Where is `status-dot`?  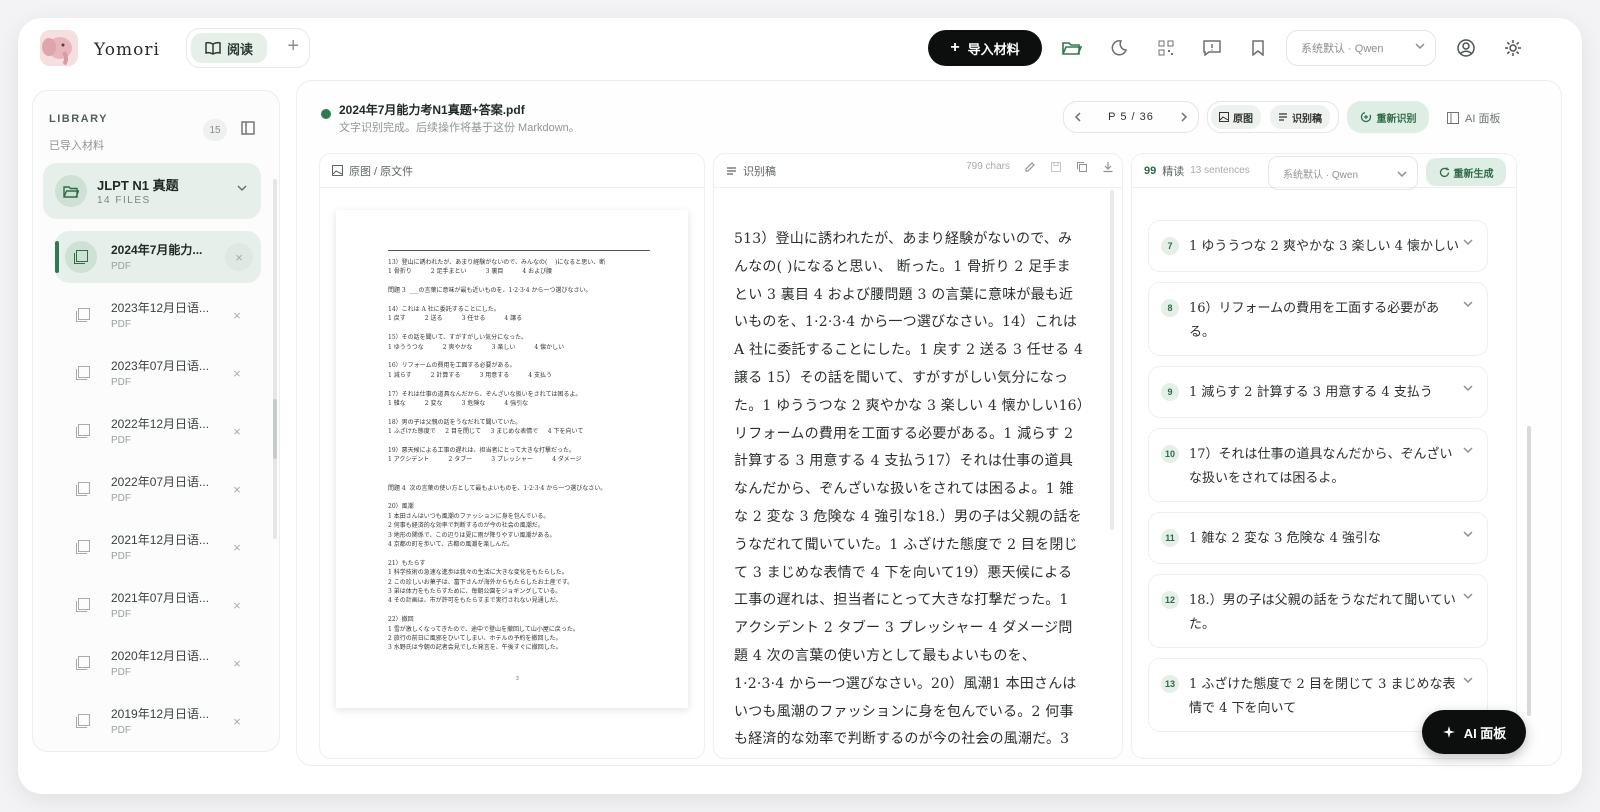
status-dot is located at coordinates (326, 114).